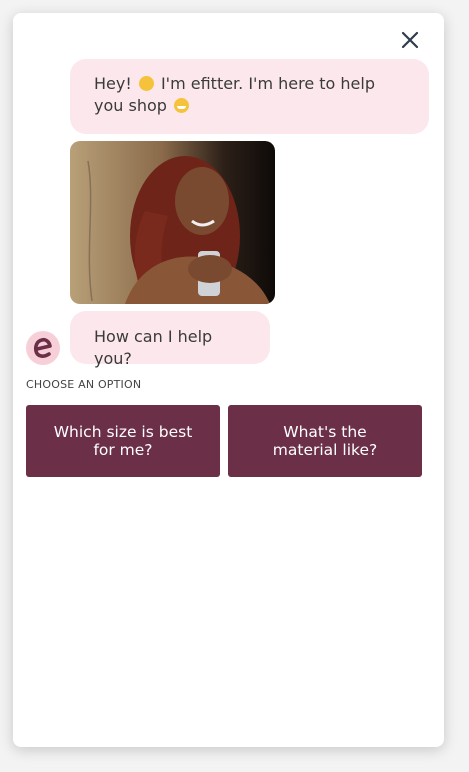  I want to click on close-icon-graphic, so click(410, 40).